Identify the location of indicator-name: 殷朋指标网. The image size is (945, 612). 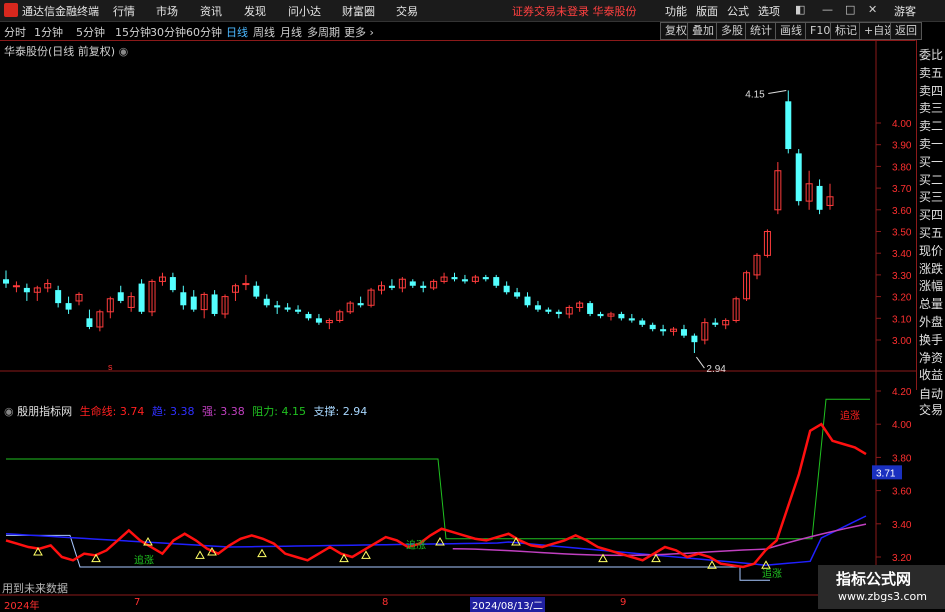
(45, 411).